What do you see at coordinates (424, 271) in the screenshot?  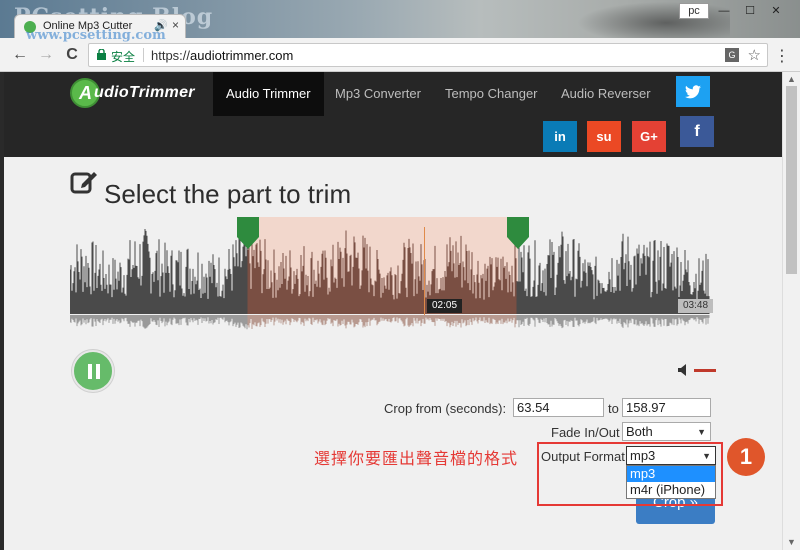 I see `playhead-line` at bounding box center [424, 271].